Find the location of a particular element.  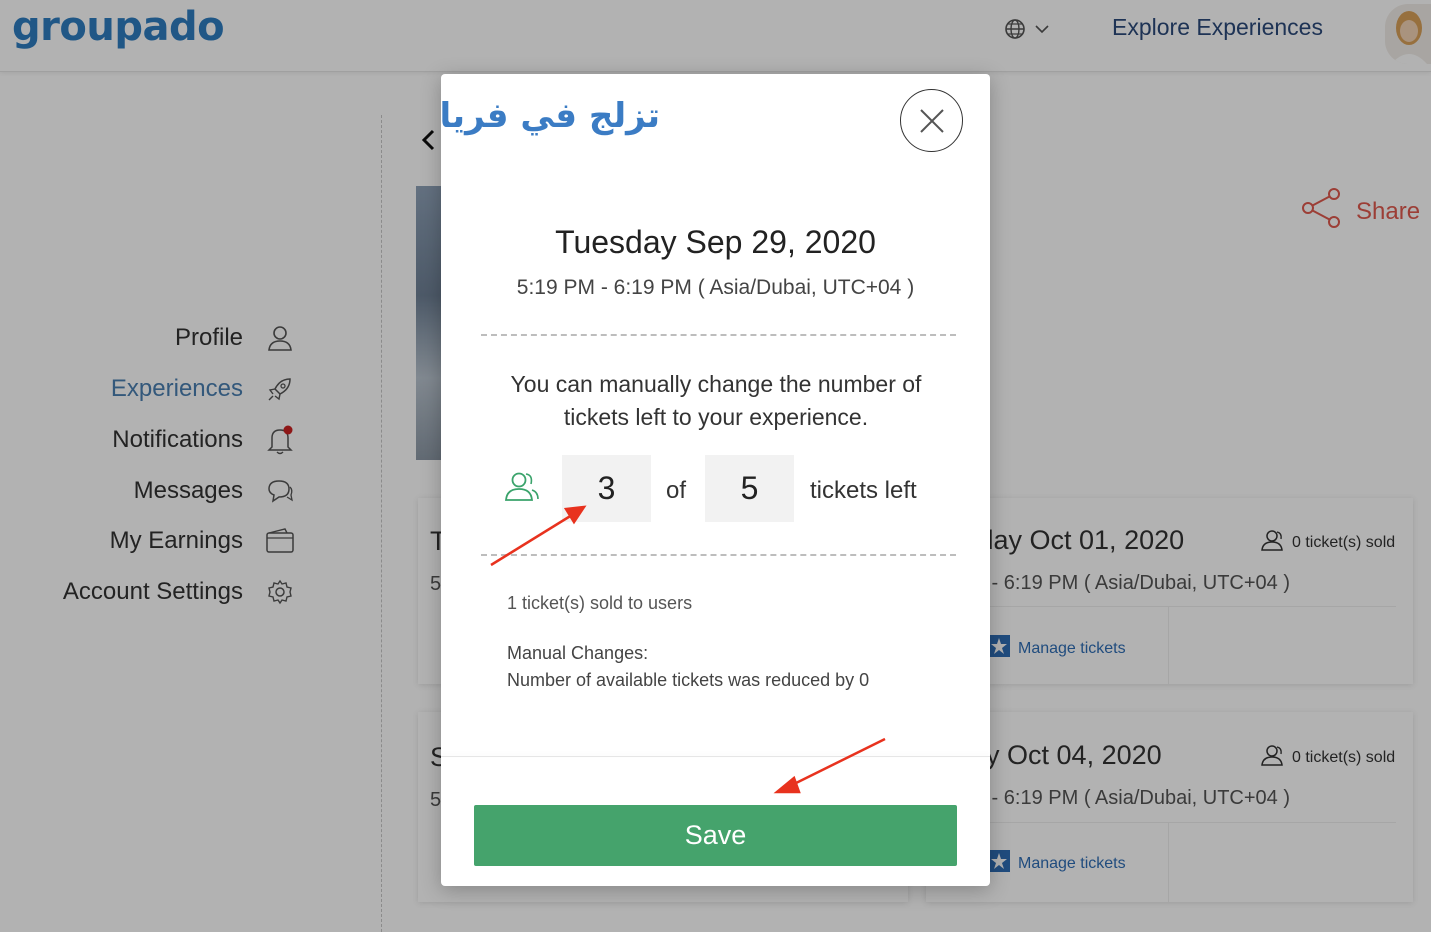

tickets-sold-text: 1 ticket(s) sold to users is located at coordinates (600, 603).